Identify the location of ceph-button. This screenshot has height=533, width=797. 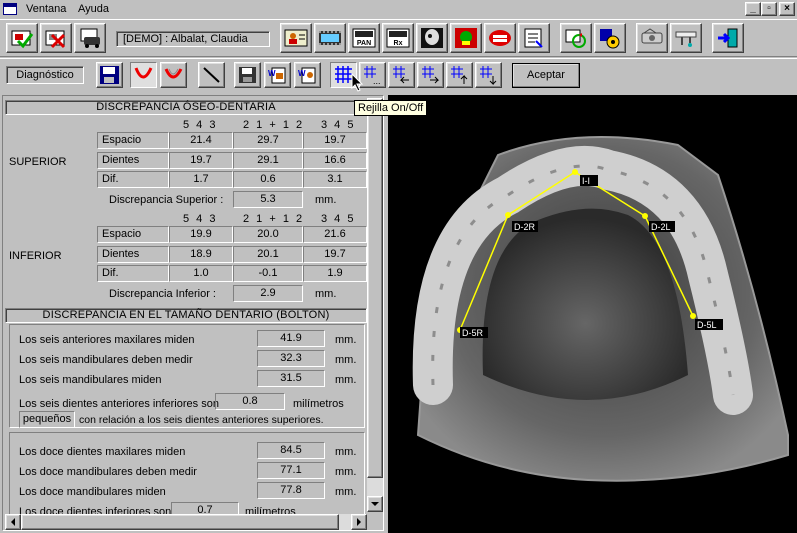
(466, 38).